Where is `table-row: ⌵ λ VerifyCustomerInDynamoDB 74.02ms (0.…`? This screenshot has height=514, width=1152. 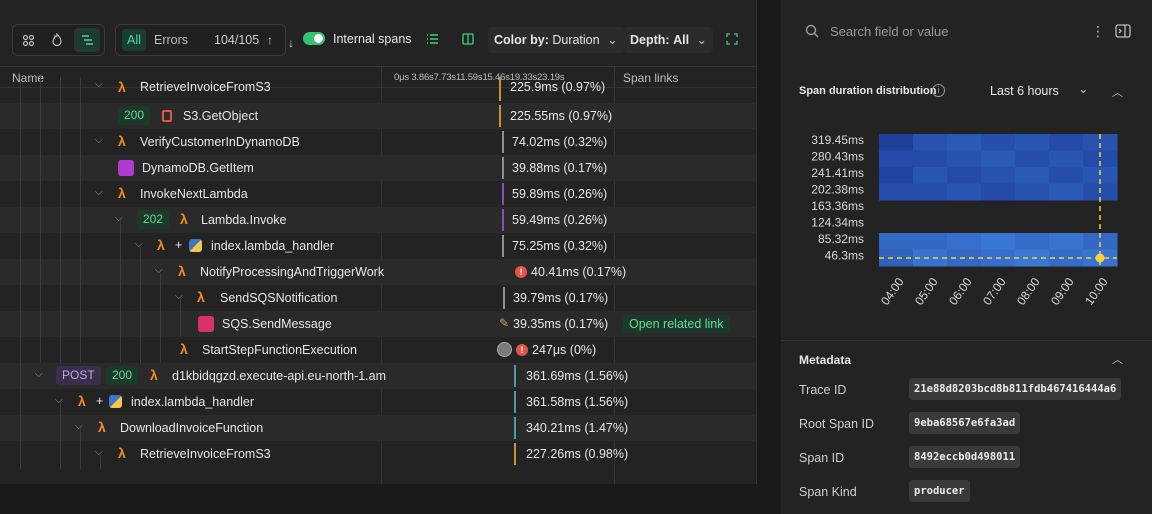 table-row: ⌵ λ VerifyCustomerInDynamoDB 74.02ms (0.… is located at coordinates (378, 142).